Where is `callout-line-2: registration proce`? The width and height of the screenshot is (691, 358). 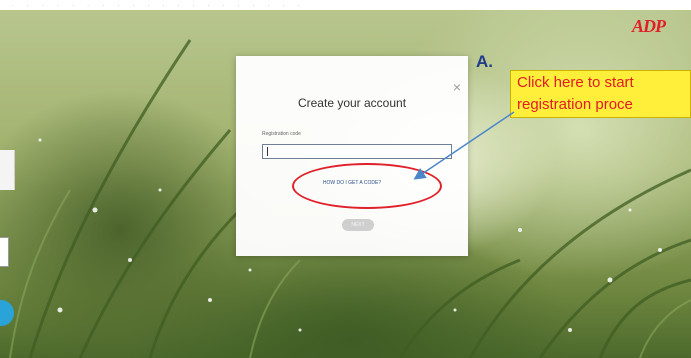 callout-line-2: registration proce is located at coordinates (575, 104).